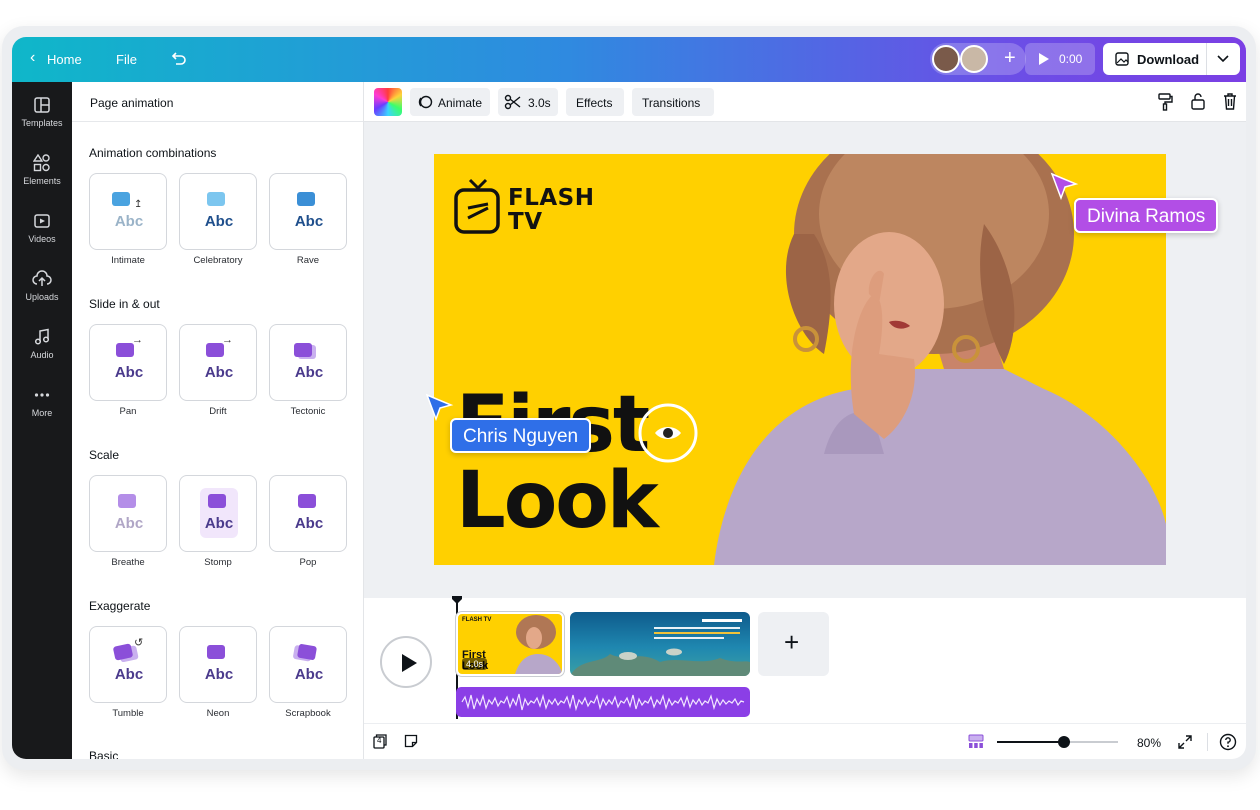 The width and height of the screenshot is (1260, 810). What do you see at coordinates (42, 105) in the screenshot?
I see `templates-icon` at bounding box center [42, 105].